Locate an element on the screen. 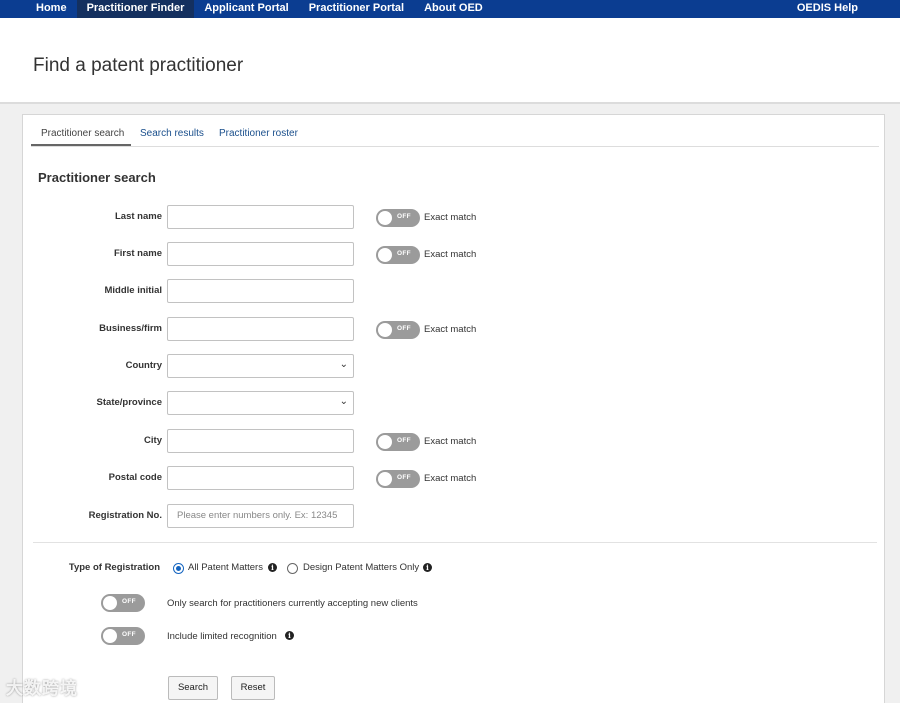 The image size is (900, 703). row-city: City OFF Exact match is located at coordinates (453, 441).